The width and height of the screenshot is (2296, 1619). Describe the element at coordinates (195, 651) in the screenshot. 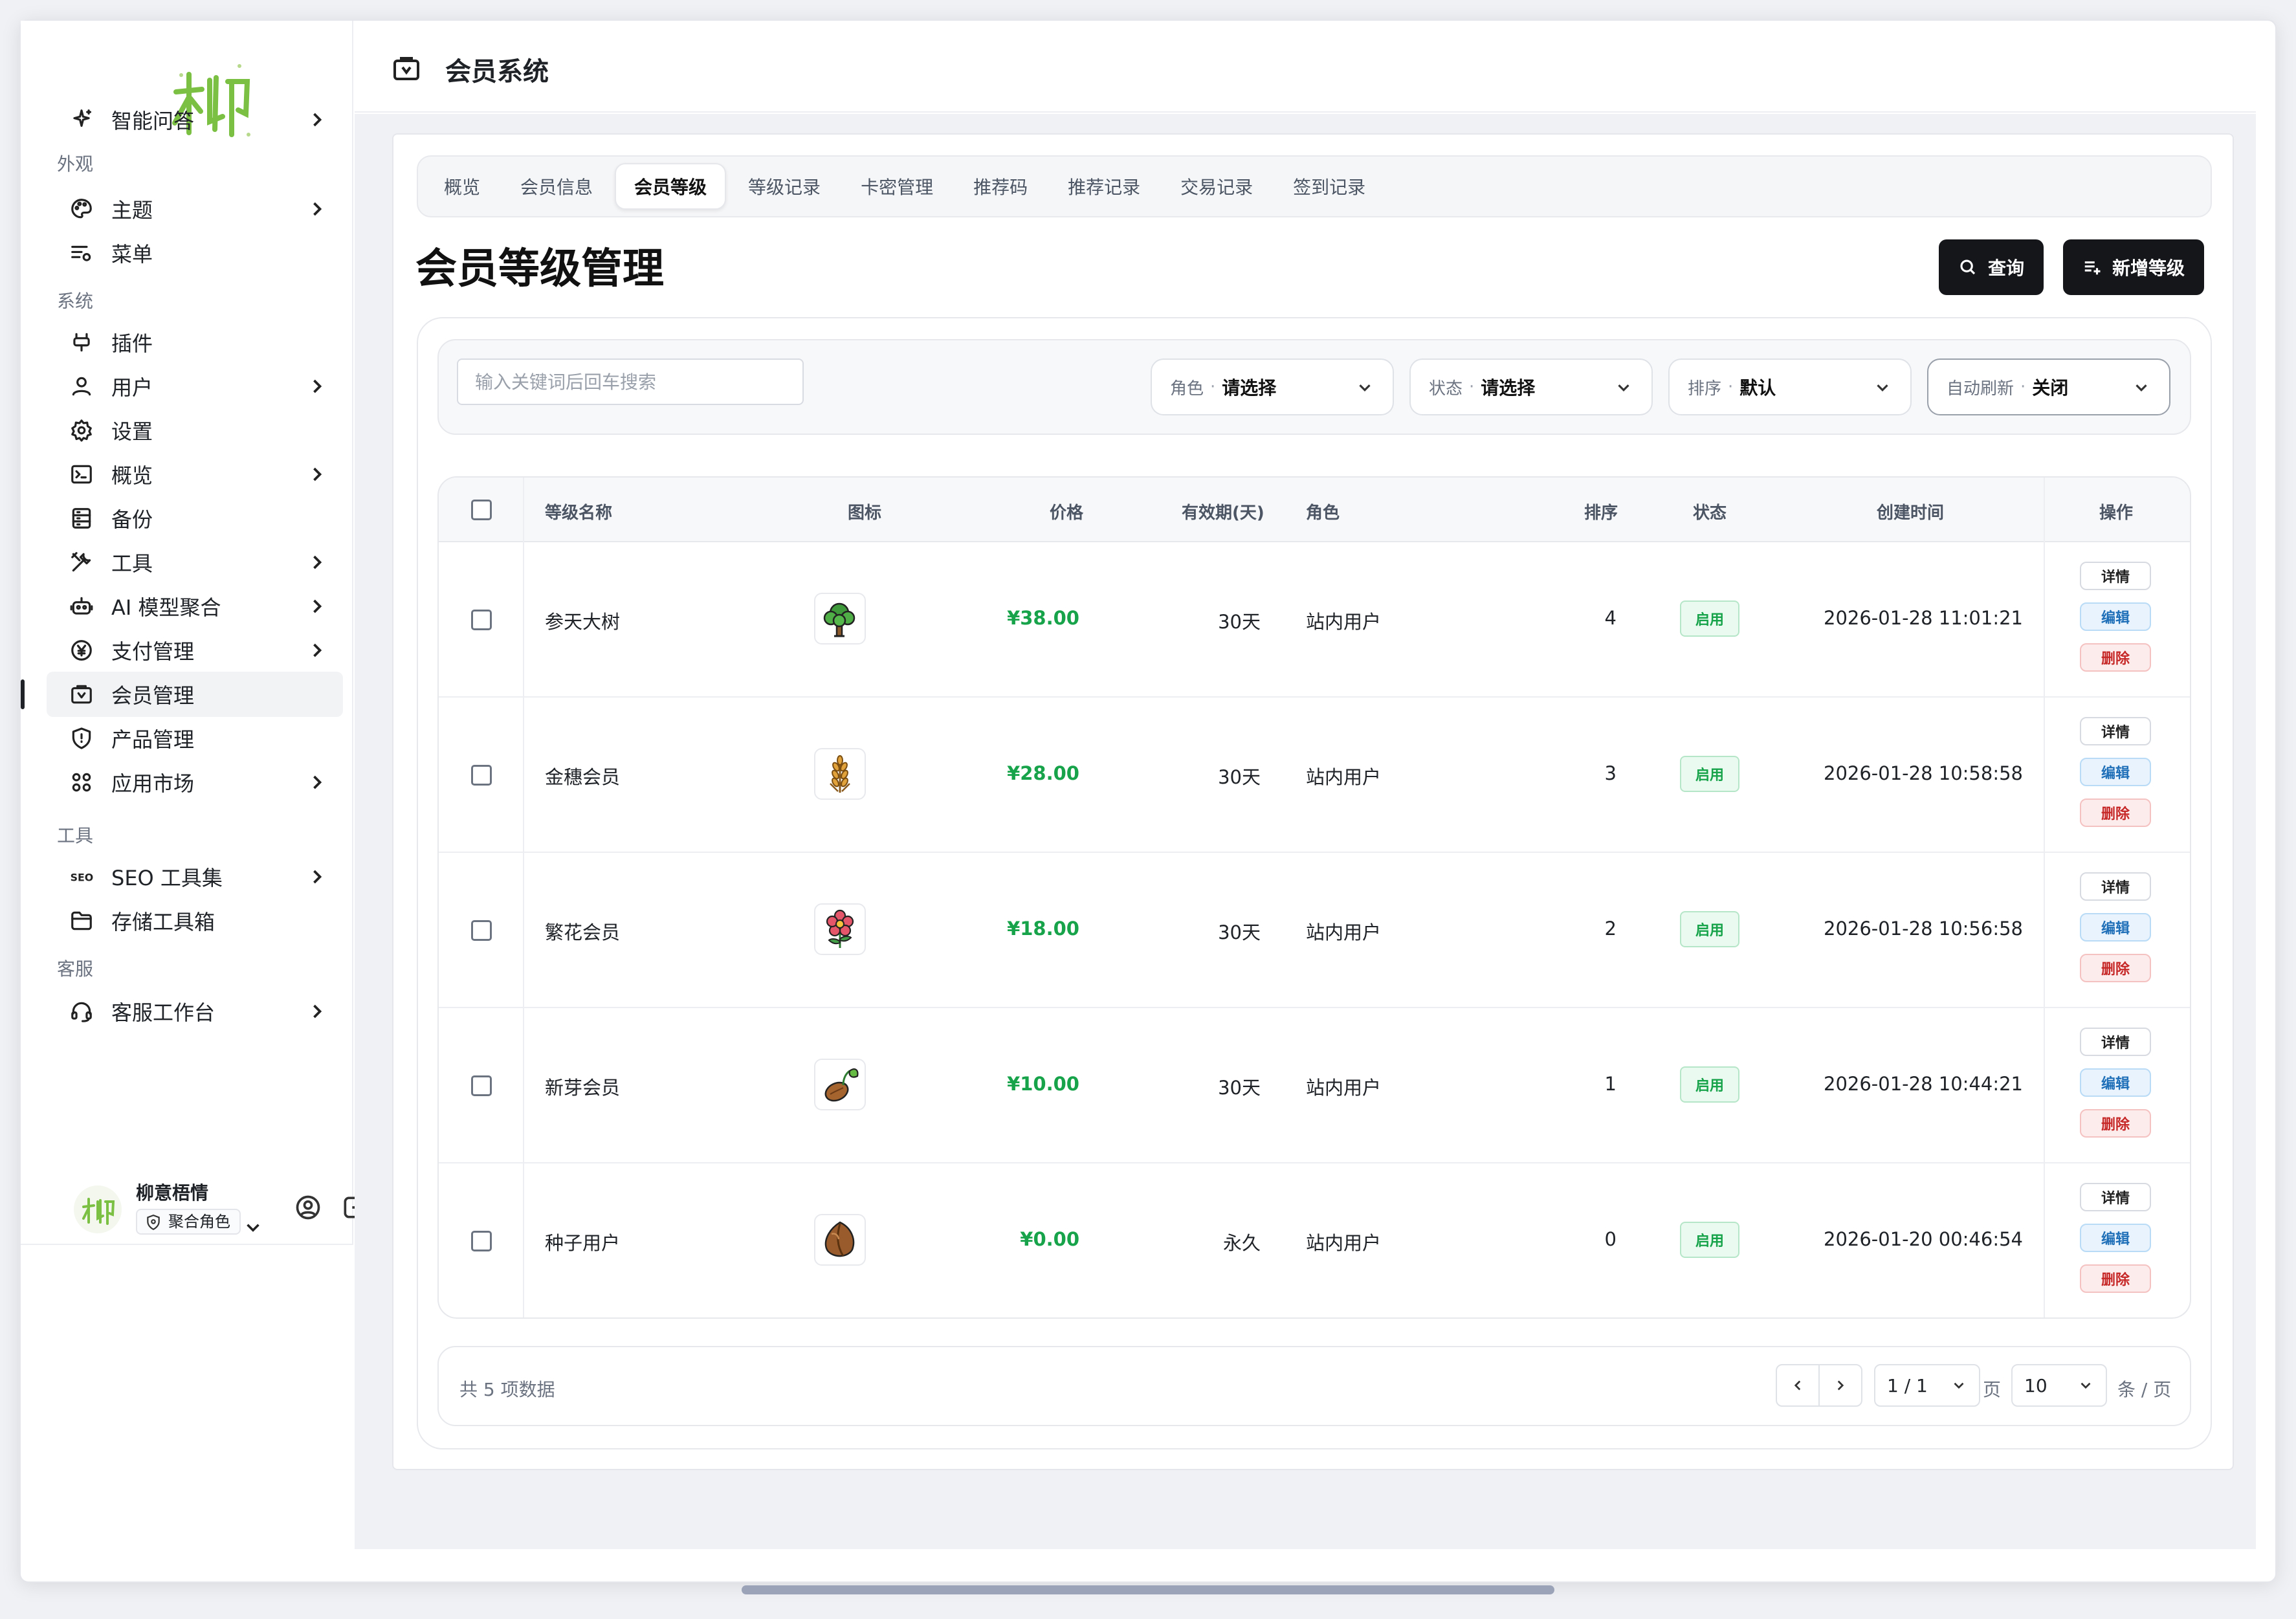

I see `sidebar-item-10: 支付管理` at that location.